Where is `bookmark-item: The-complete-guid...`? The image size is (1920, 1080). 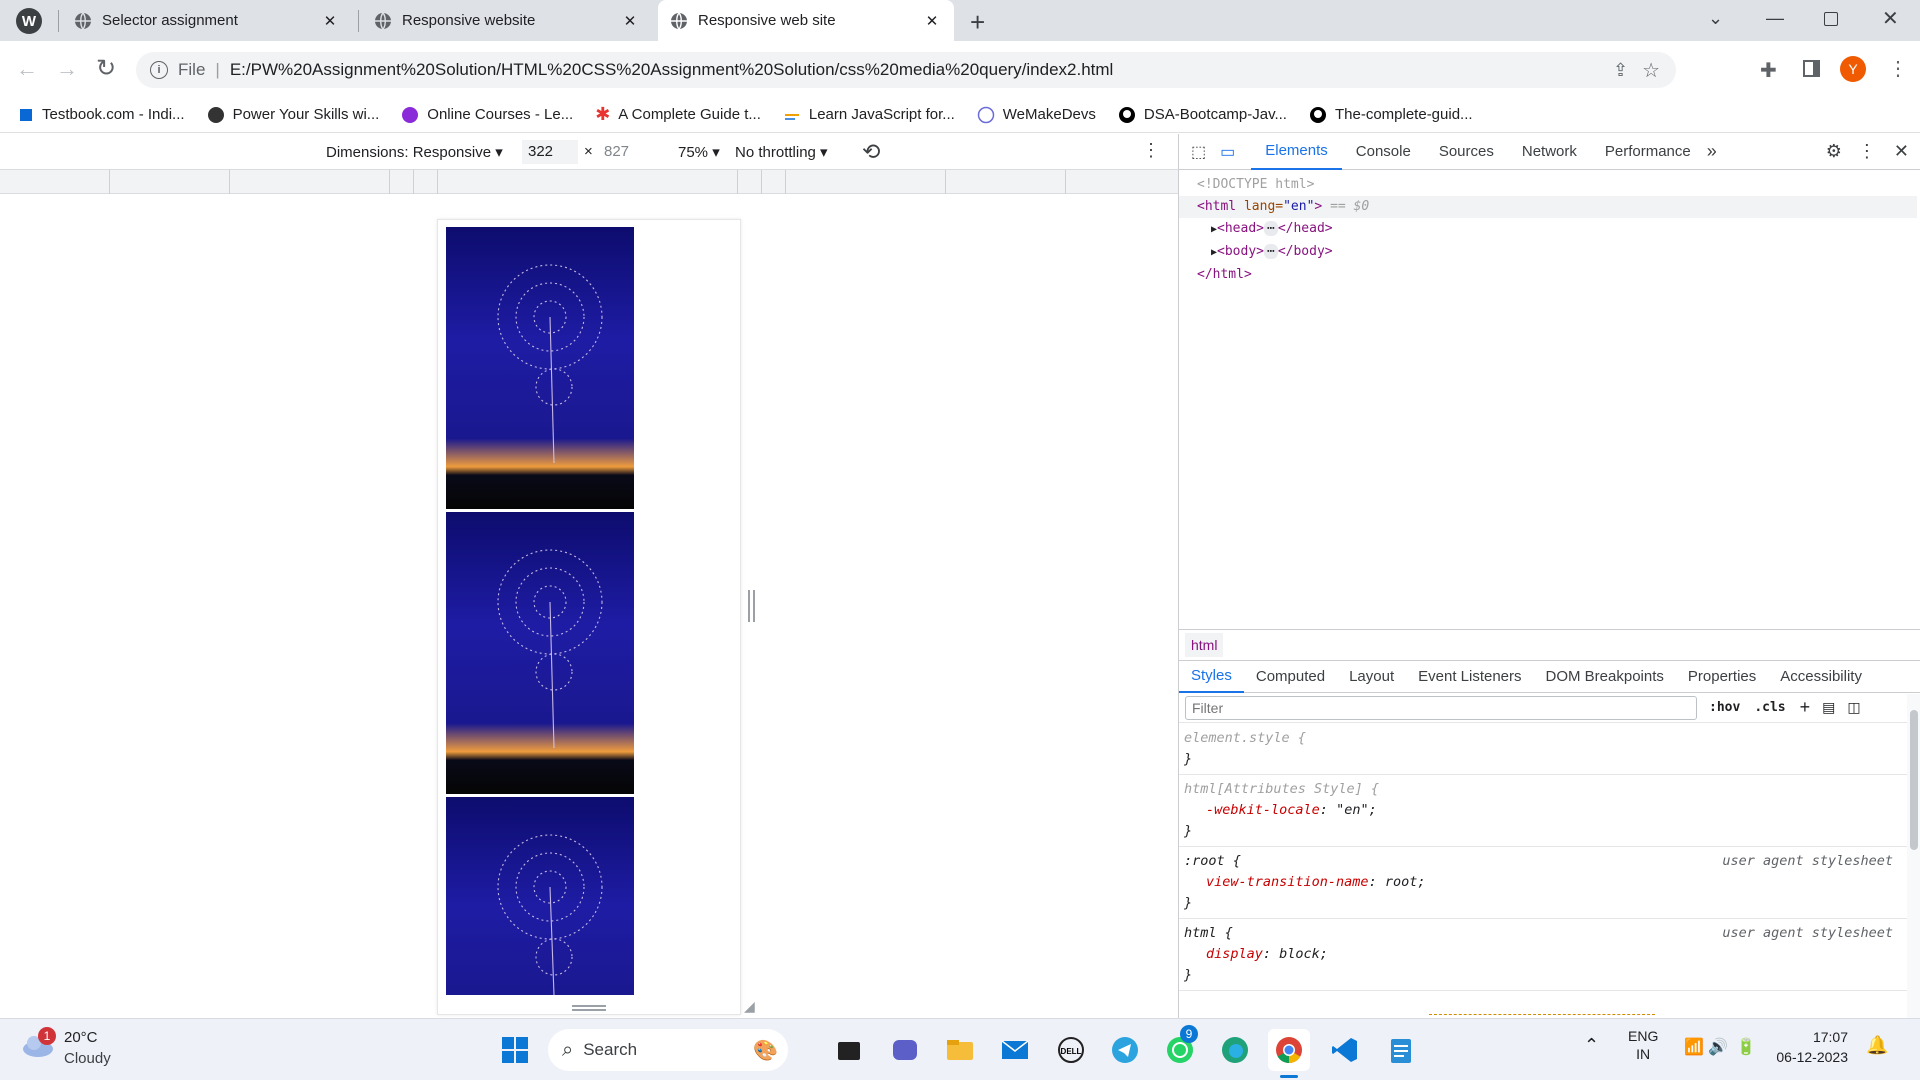
bookmark-item: The-complete-guid... is located at coordinates (1391, 115).